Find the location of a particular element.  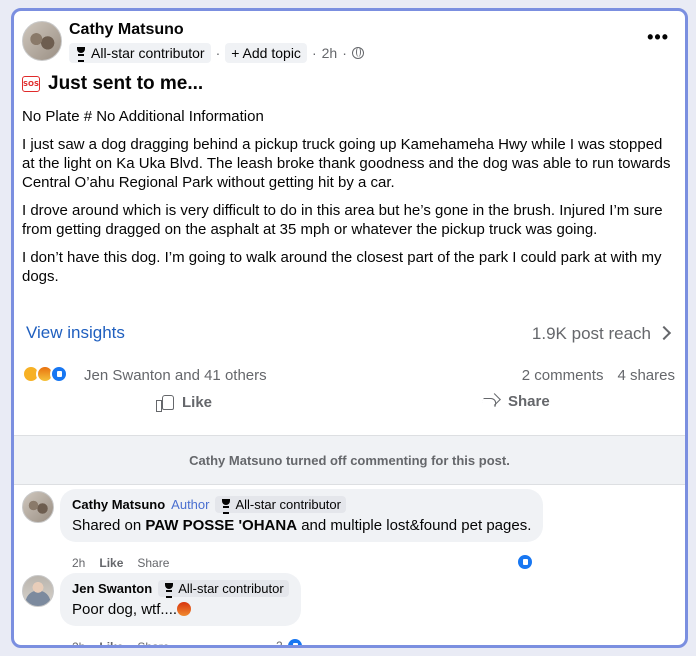

comment-header: Jen Swanton All-star contributor is located at coordinates (180, 589).